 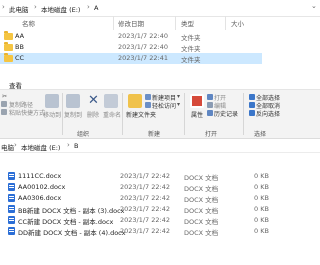 I want to click on breadcrumb-item: 此电脑, so click(x=19, y=9).